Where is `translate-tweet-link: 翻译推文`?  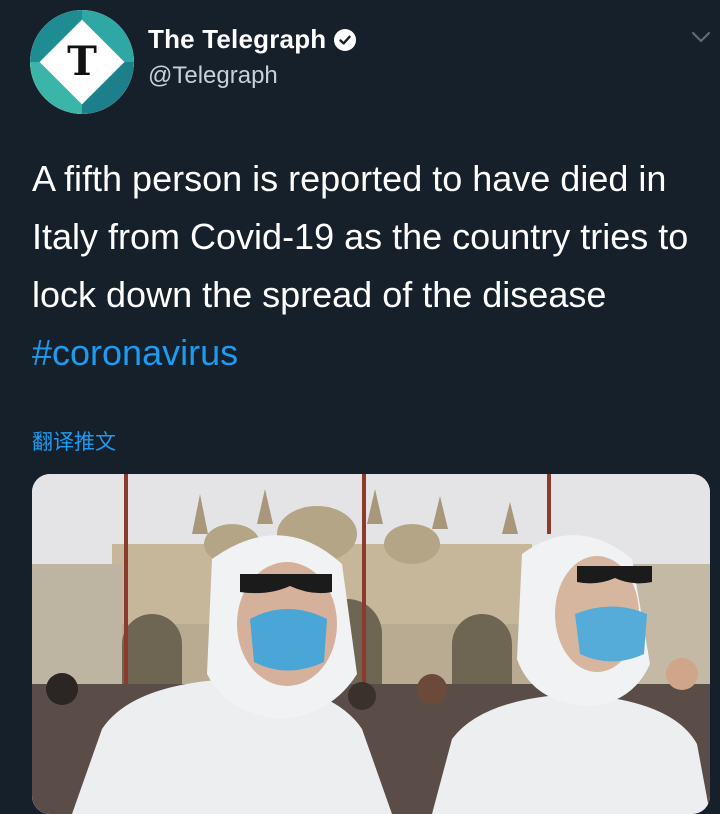
translate-tweet-link: 翻译推文 is located at coordinates (74, 441).